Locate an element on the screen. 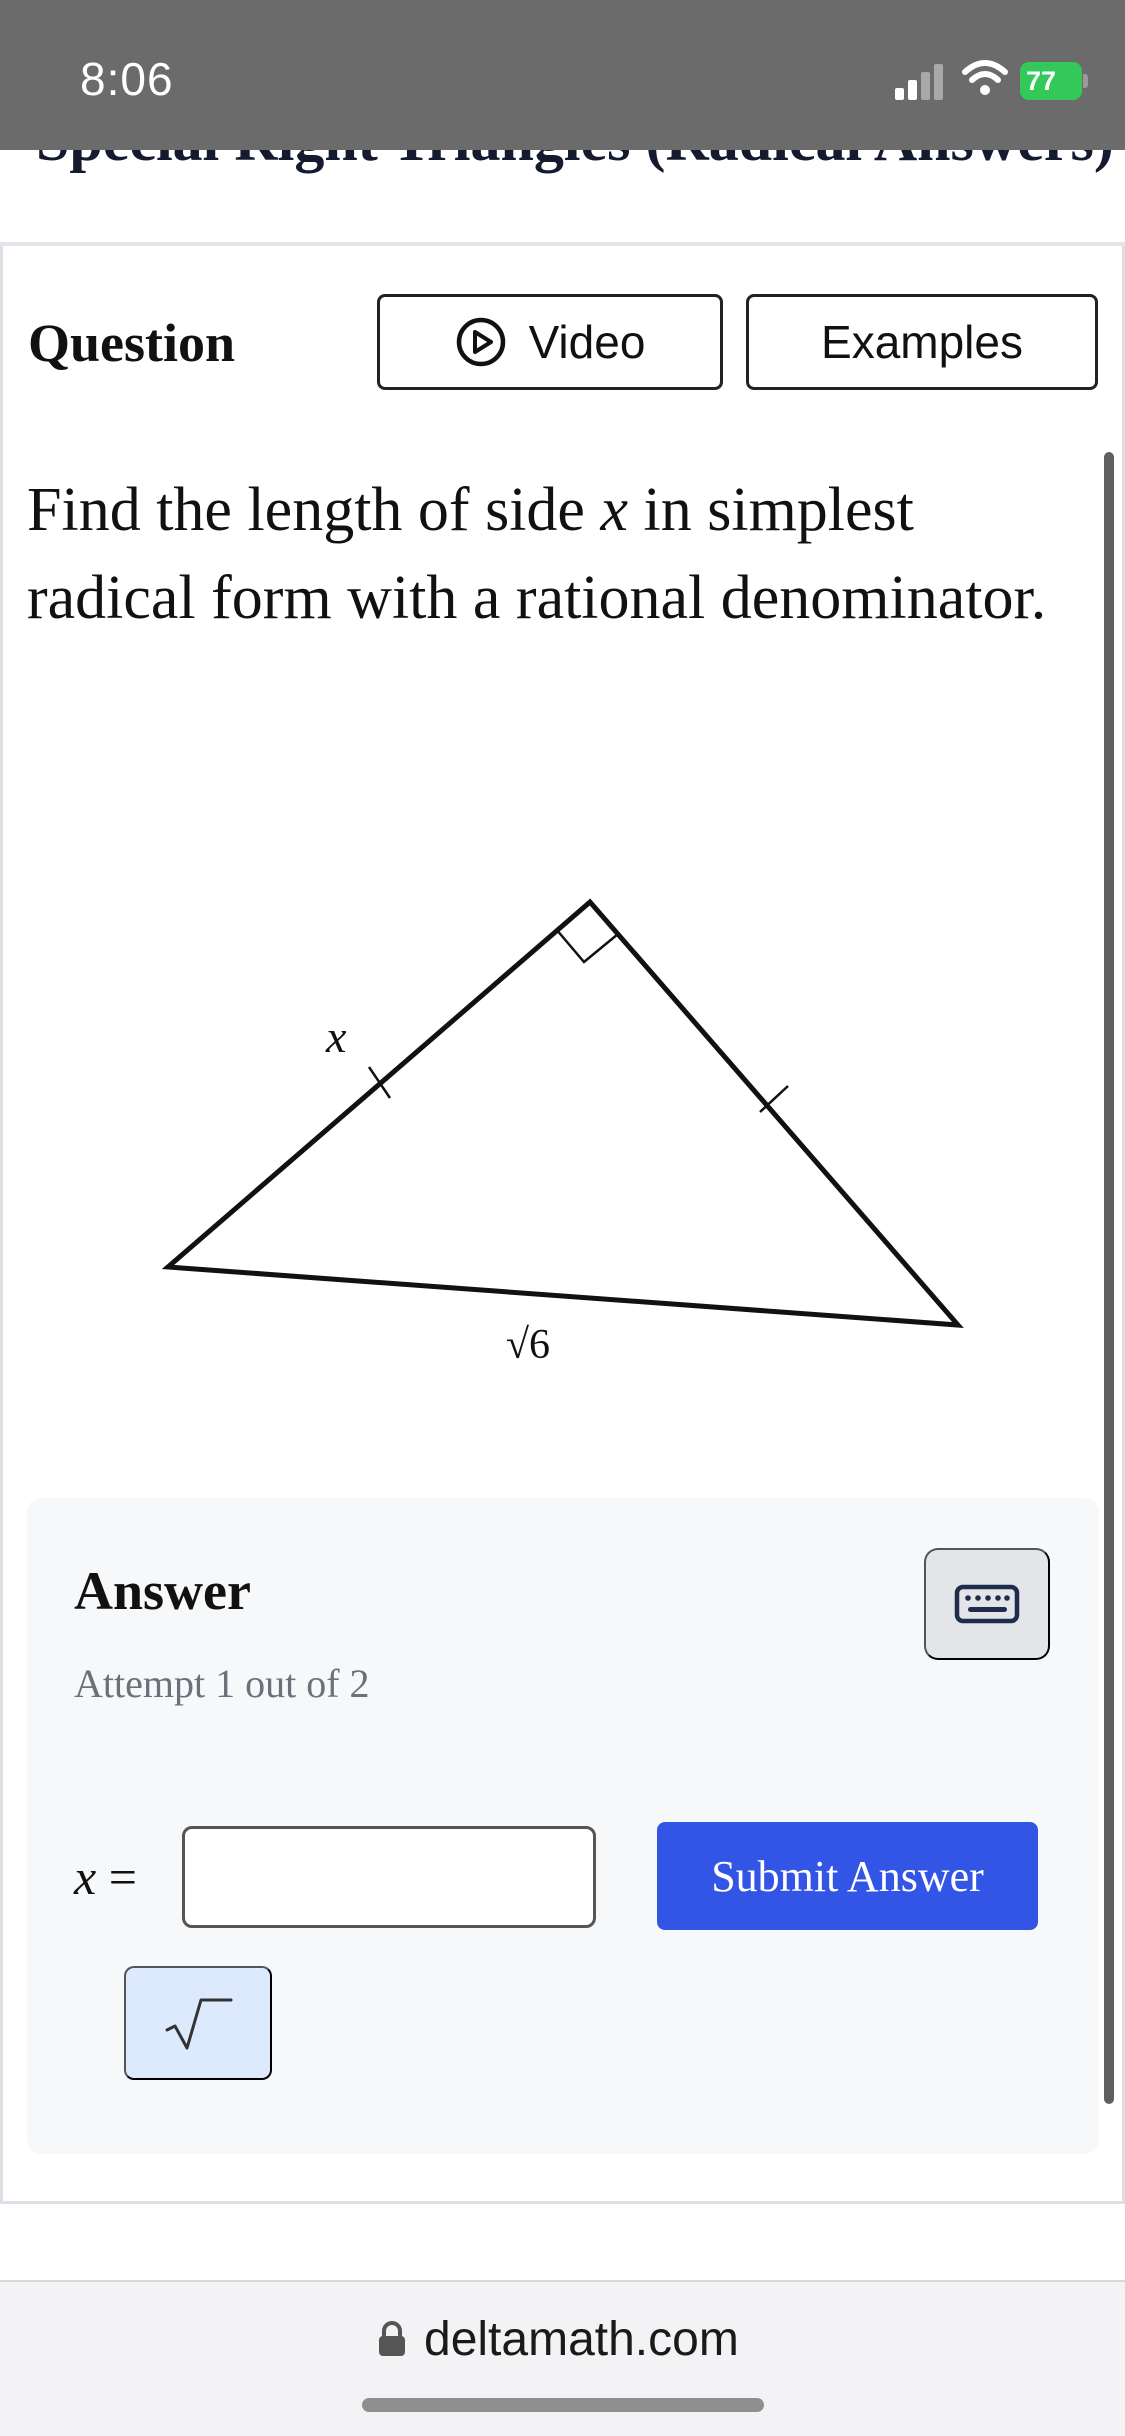 The image size is (1125, 2436). square-root-icon is located at coordinates (199, 2024).